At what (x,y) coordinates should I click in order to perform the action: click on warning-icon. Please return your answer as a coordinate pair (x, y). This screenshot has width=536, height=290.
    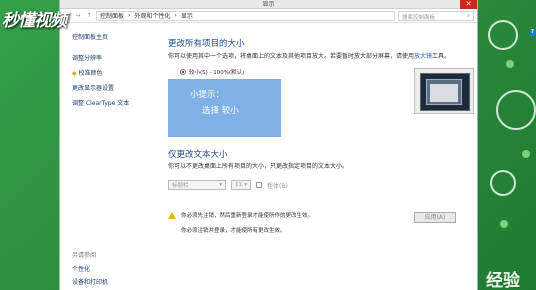
    Looking at the image, I should click on (172, 215).